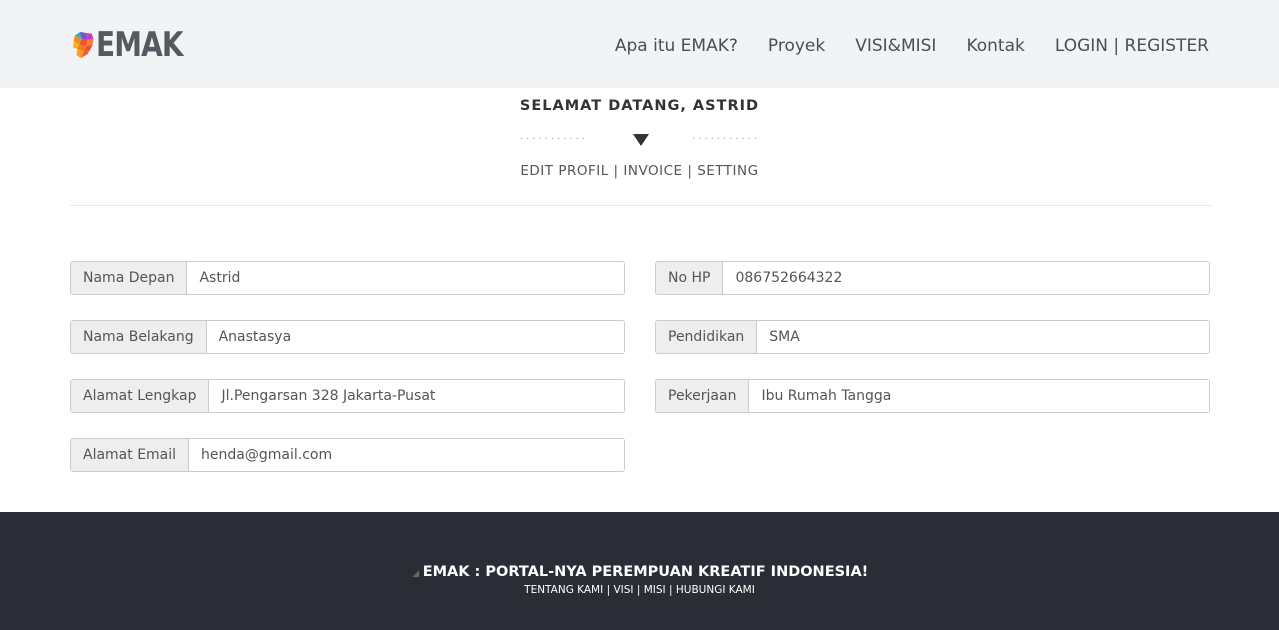 This screenshot has height=630, width=1279. What do you see at coordinates (640, 205) in the screenshot?
I see `divider-line` at bounding box center [640, 205].